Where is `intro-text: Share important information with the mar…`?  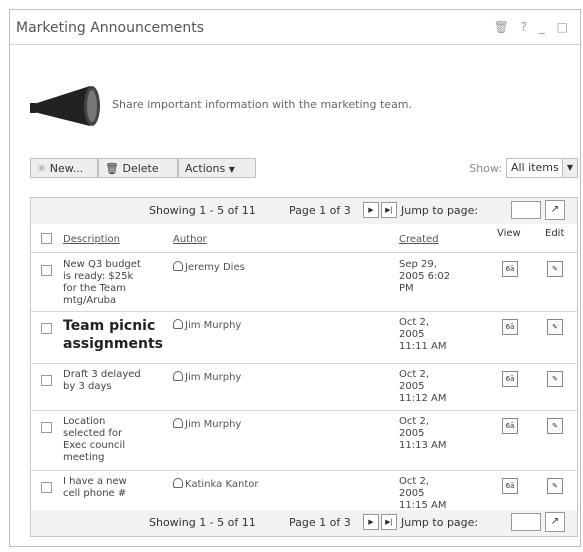
intro-text: Share important information with the mar… is located at coordinates (262, 104).